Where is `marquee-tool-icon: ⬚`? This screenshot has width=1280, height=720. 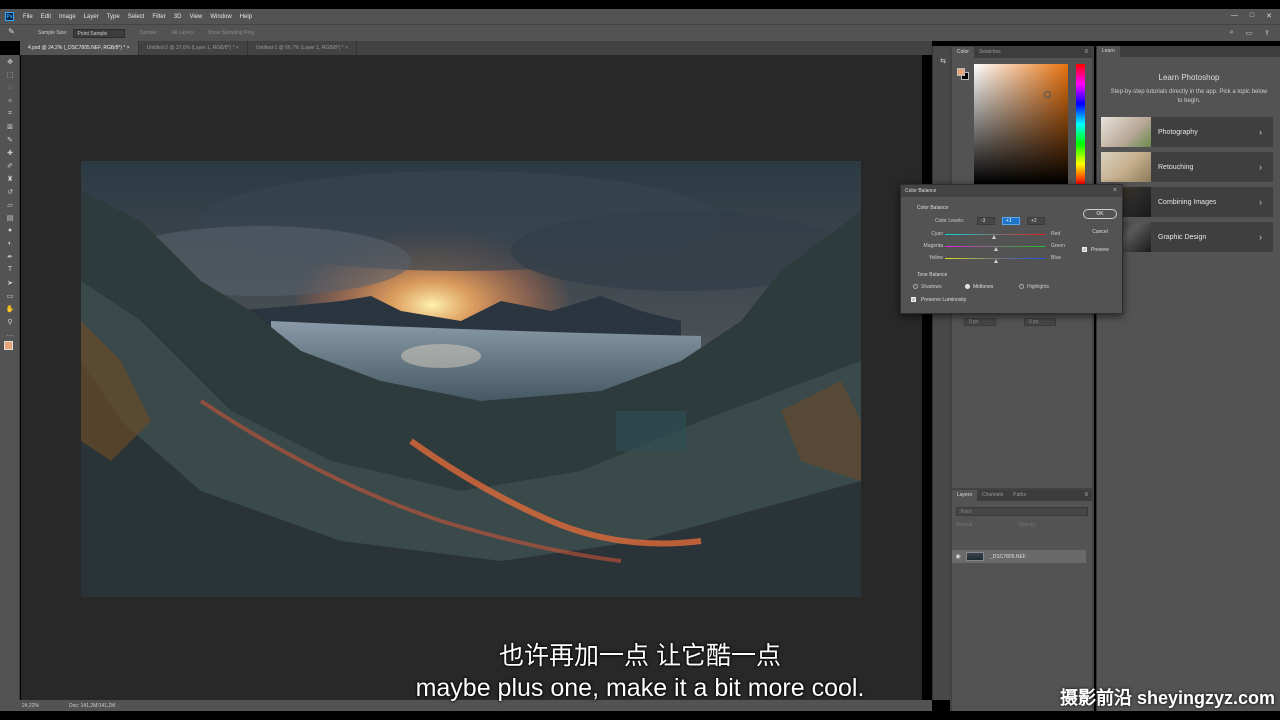 marquee-tool-icon: ⬚ is located at coordinates (10, 74).